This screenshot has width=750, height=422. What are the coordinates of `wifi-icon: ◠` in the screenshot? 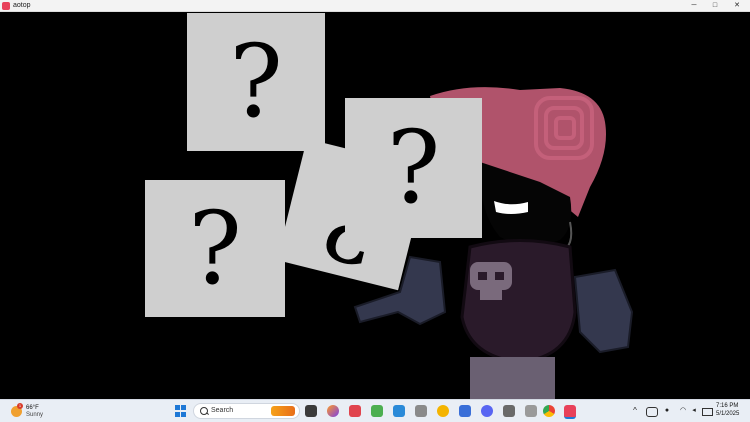 It's located at (683, 411).